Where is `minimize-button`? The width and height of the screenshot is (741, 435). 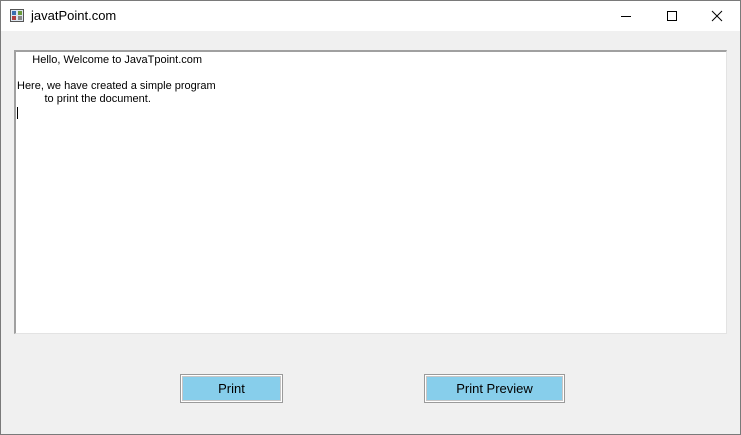 minimize-button is located at coordinates (626, 16).